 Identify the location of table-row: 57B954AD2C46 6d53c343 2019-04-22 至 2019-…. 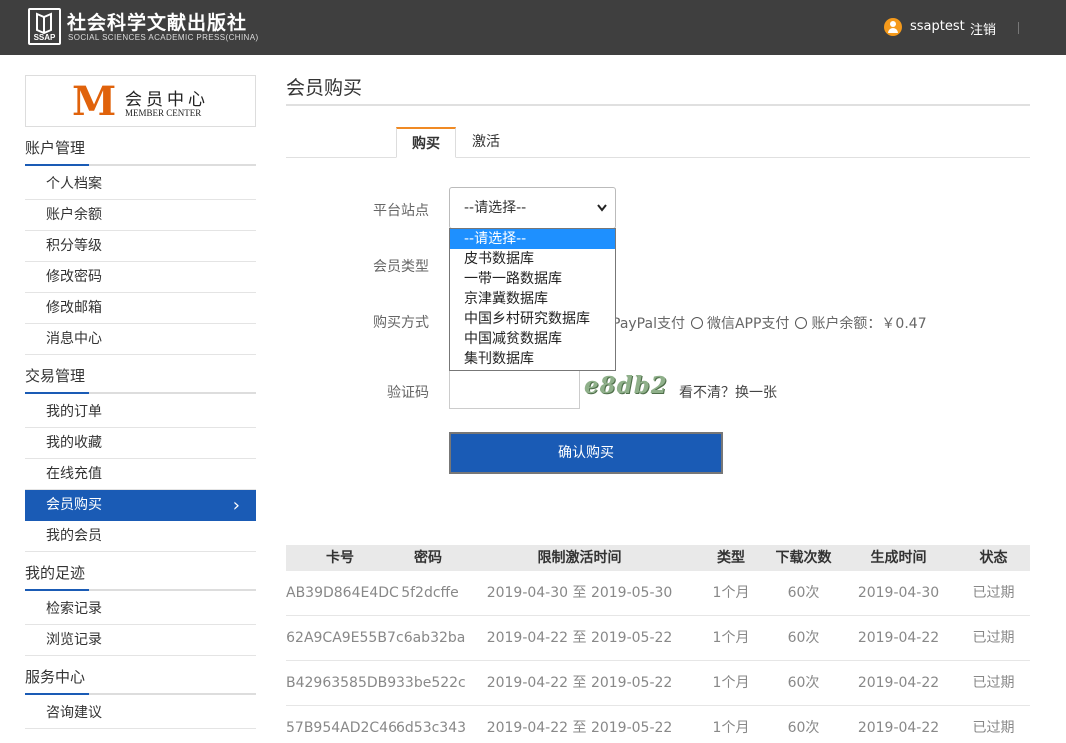
(658, 724).